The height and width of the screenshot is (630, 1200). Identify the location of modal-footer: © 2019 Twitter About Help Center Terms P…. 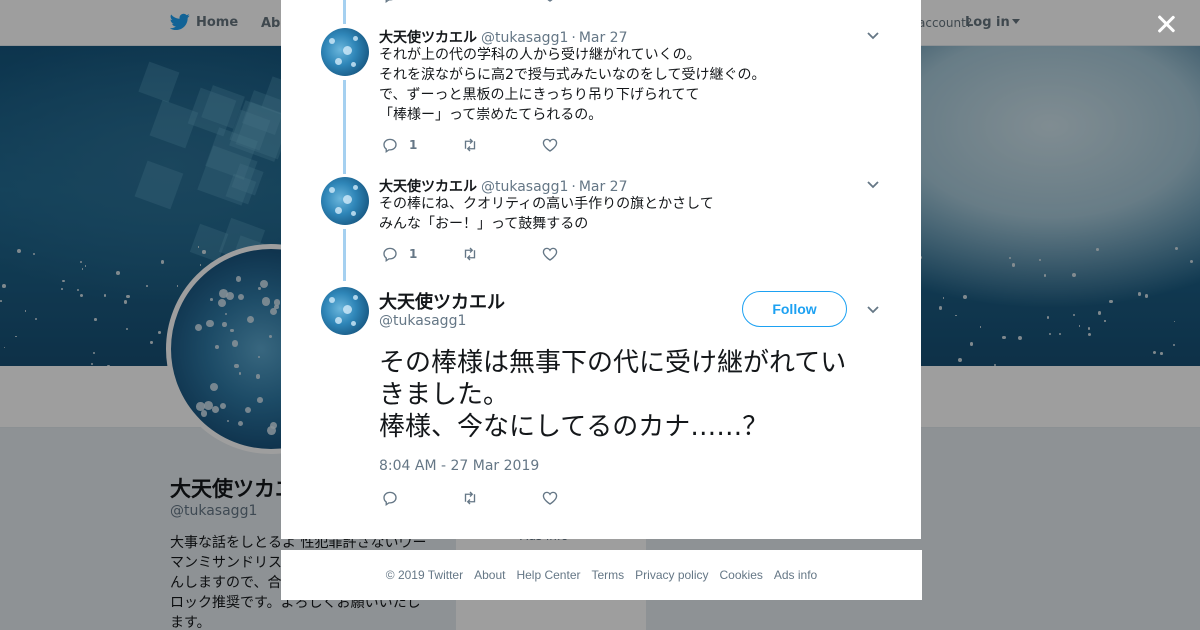
(601, 575).